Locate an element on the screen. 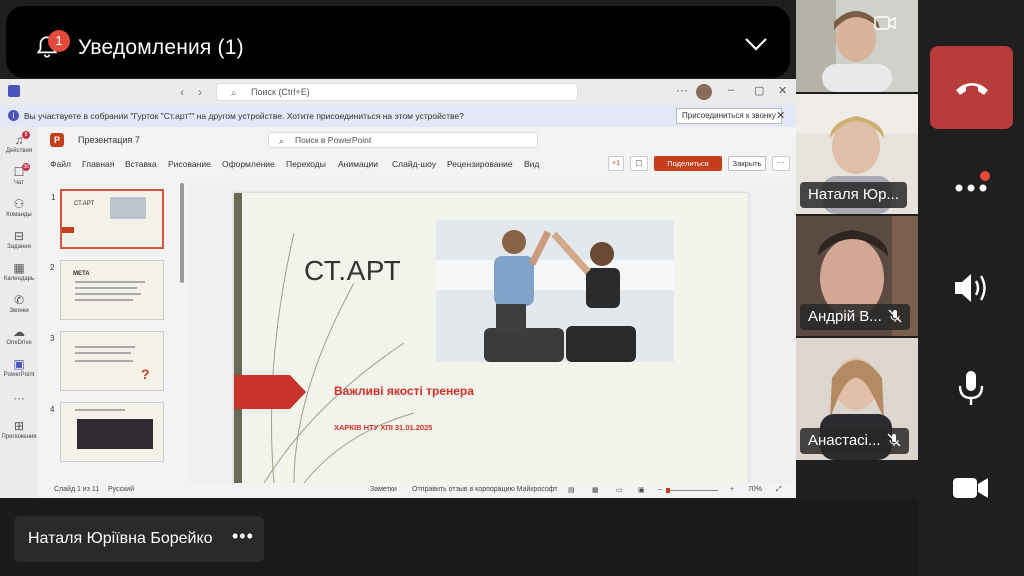  slide-thumbnail: 2 МЕТА is located at coordinates (107, 290).